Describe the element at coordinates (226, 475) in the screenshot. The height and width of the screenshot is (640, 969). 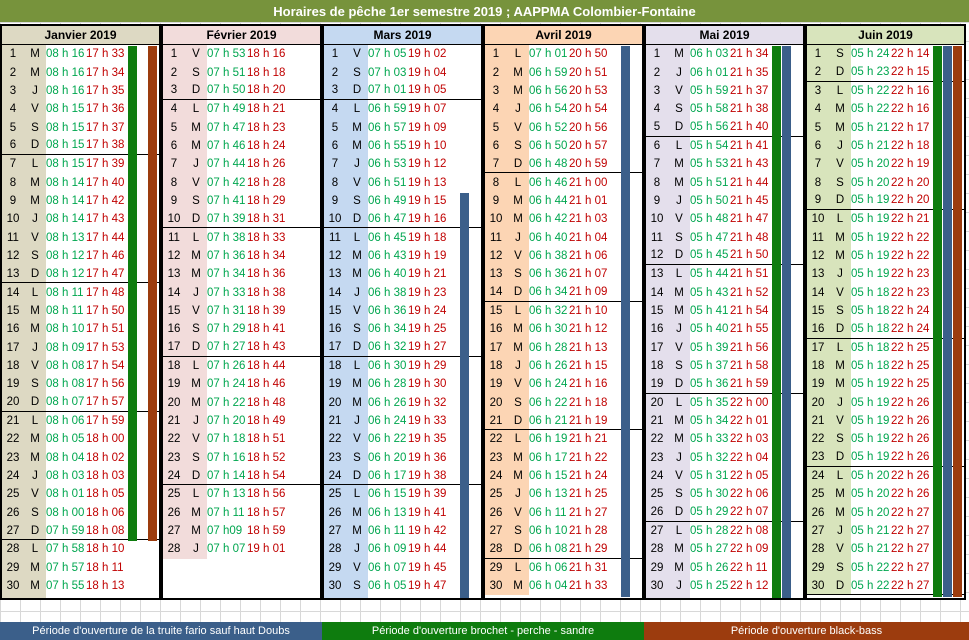
I see `sunrise-time: 07 h 14` at that location.